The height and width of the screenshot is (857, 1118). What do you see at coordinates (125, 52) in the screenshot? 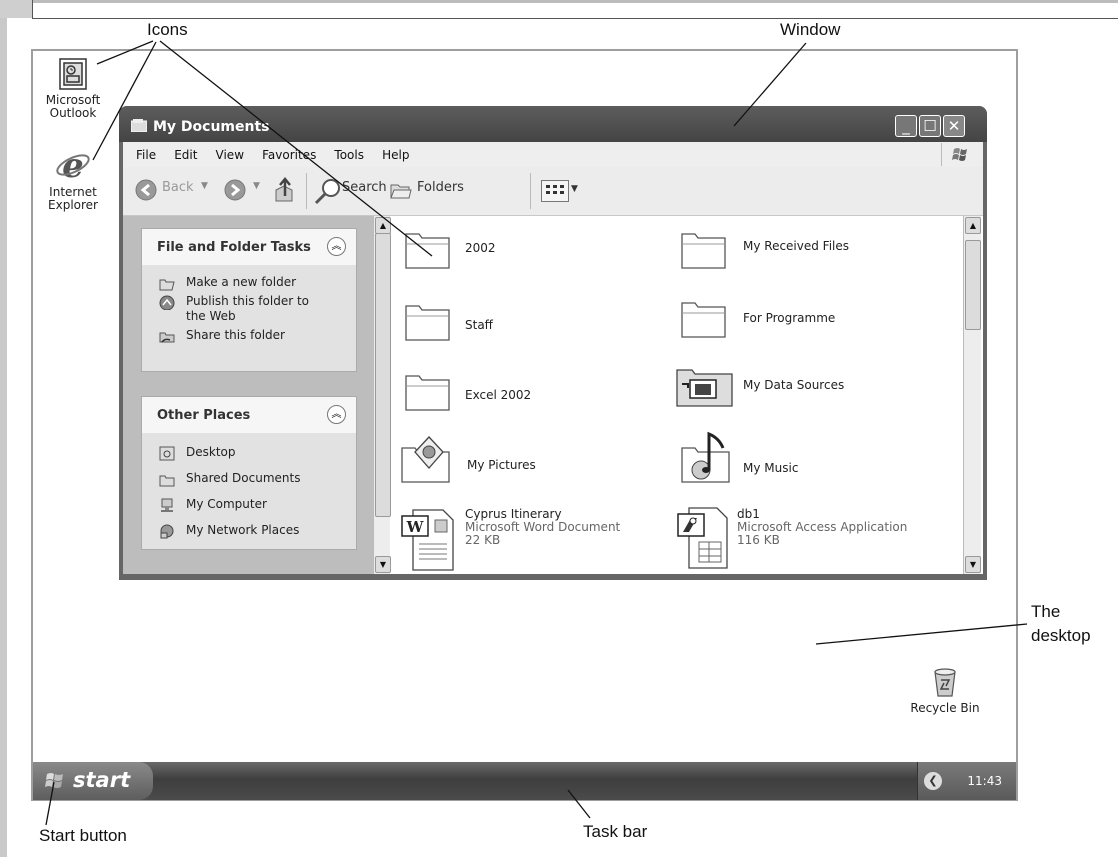
I see `leader-icons-outlook` at bounding box center [125, 52].